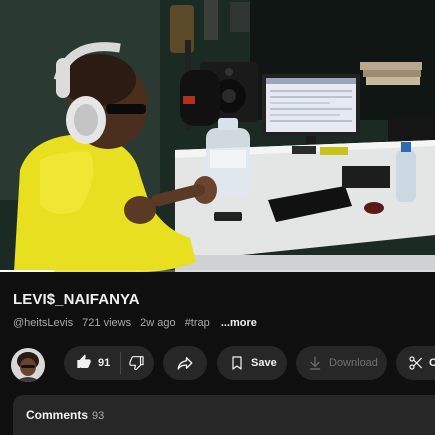 The width and height of the screenshot is (435, 435). What do you see at coordinates (104, 363) in the screenshot?
I see `like-count: 91` at bounding box center [104, 363].